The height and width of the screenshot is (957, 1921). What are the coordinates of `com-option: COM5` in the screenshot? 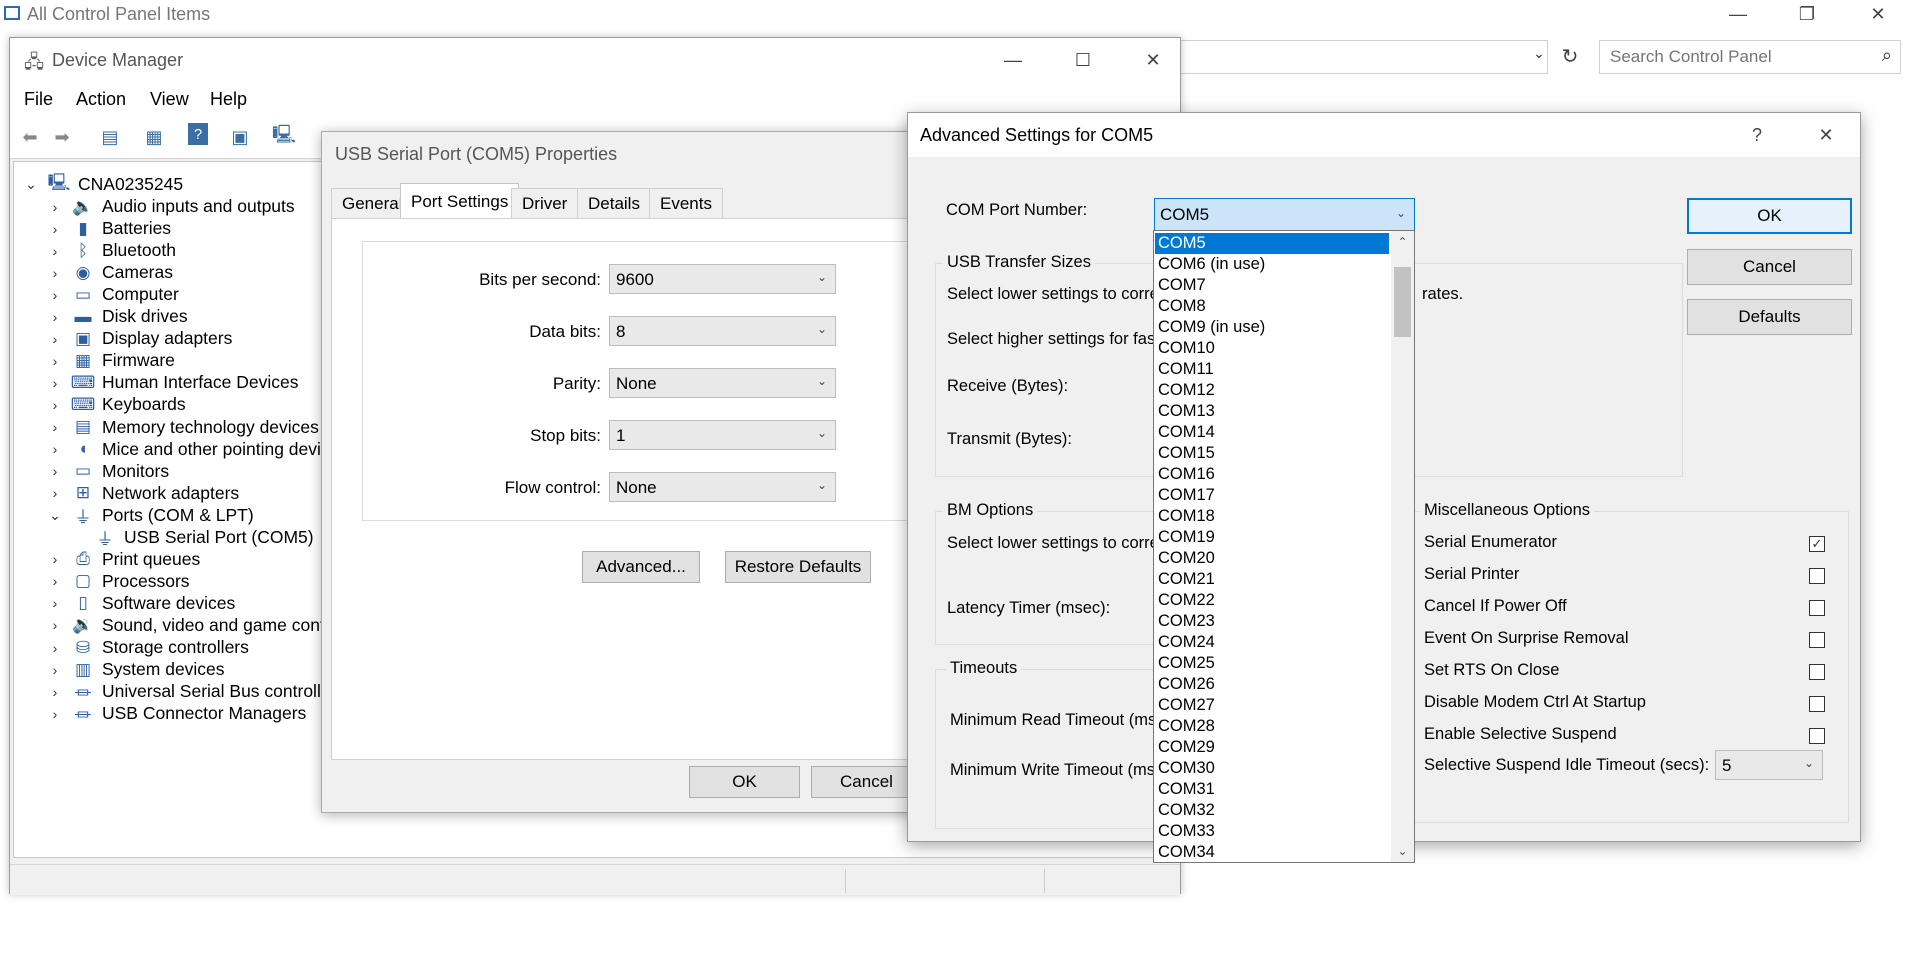 It's located at (1272, 243).